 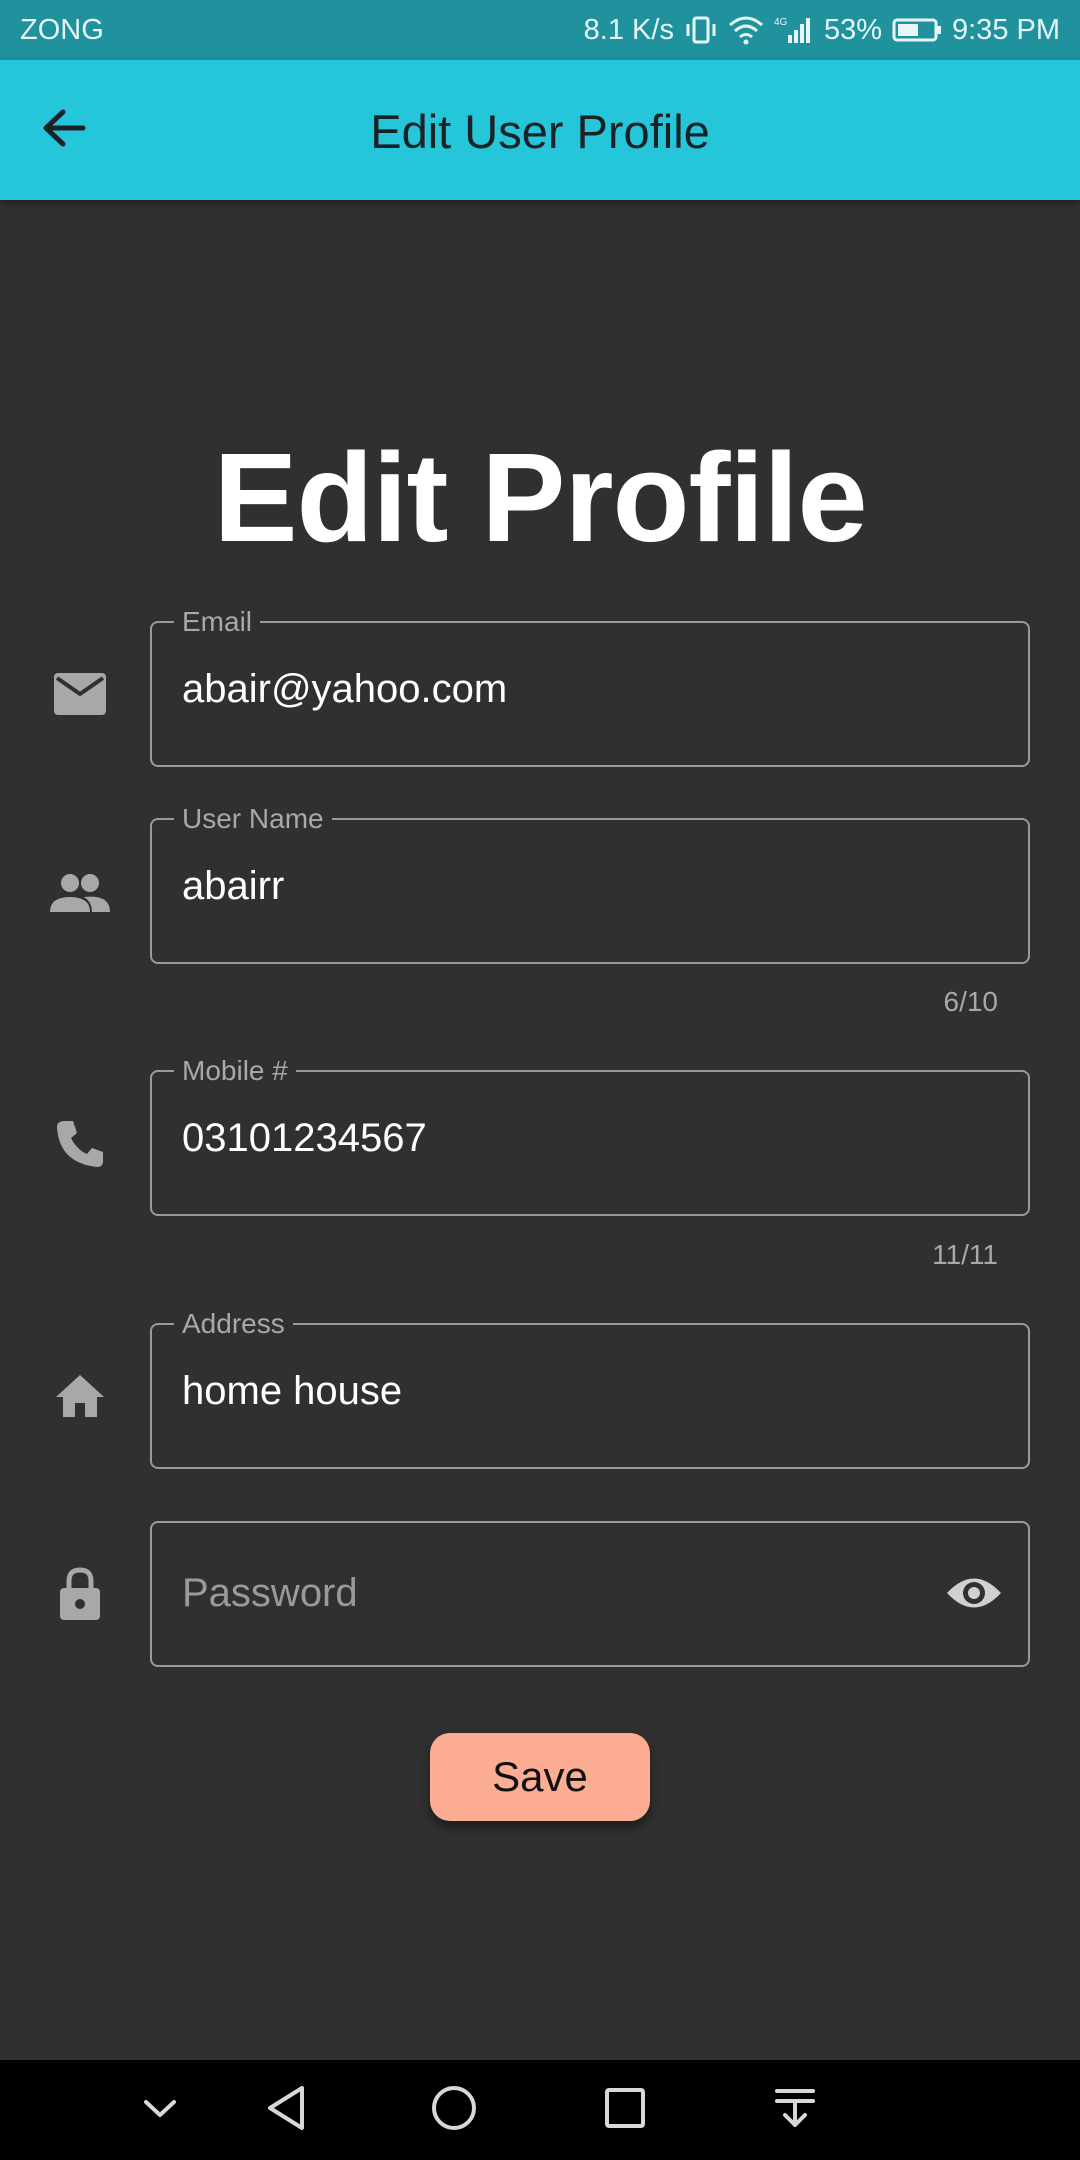 I want to click on password-field: Password, so click(x=590, y=1594).